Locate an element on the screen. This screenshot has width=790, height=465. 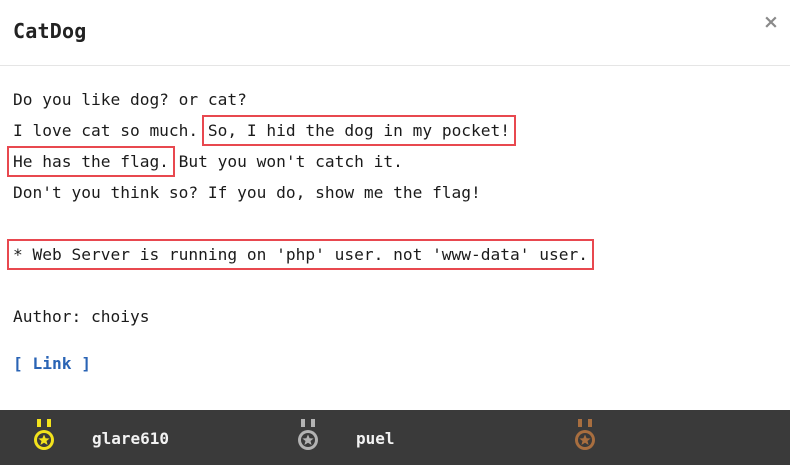
solvers-bar: glare610 puel is located at coordinates (395, 437).